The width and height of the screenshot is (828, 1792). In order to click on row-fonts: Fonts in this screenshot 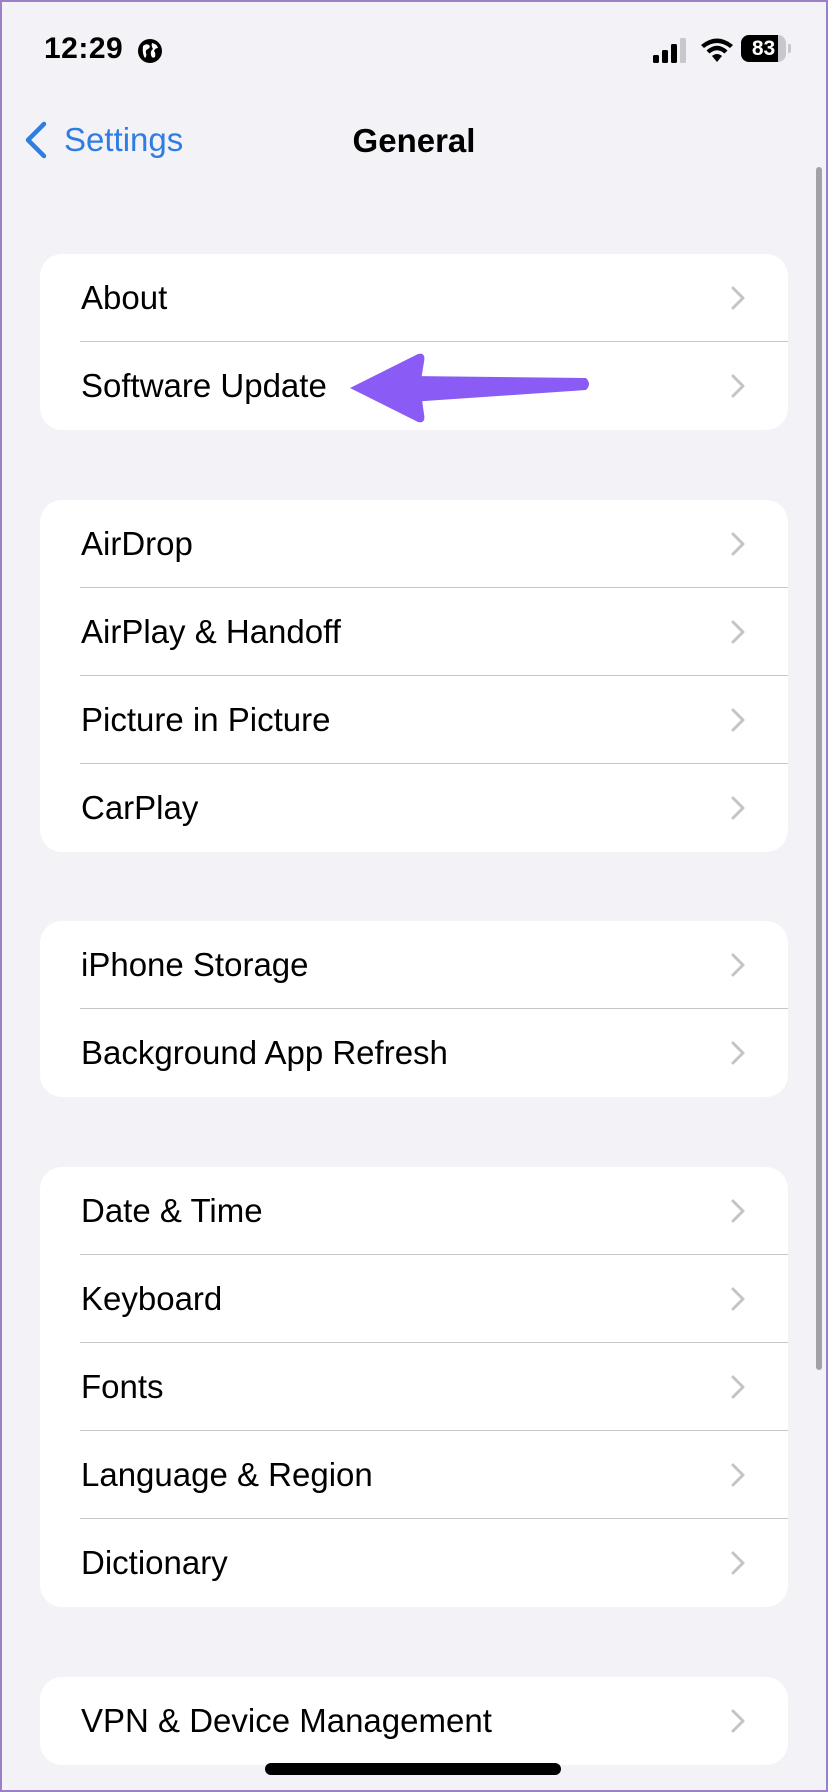, I will do `click(414, 1387)`.